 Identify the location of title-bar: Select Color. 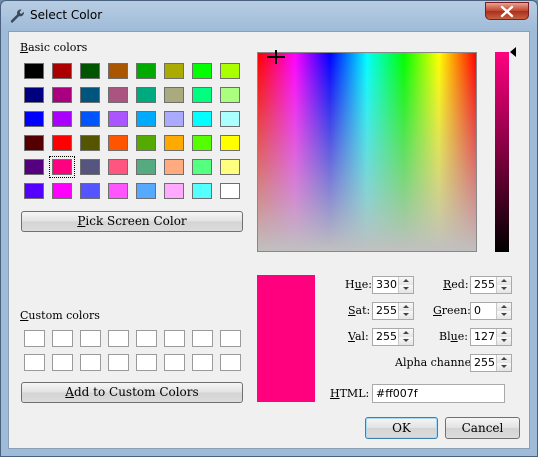
(269, 16).